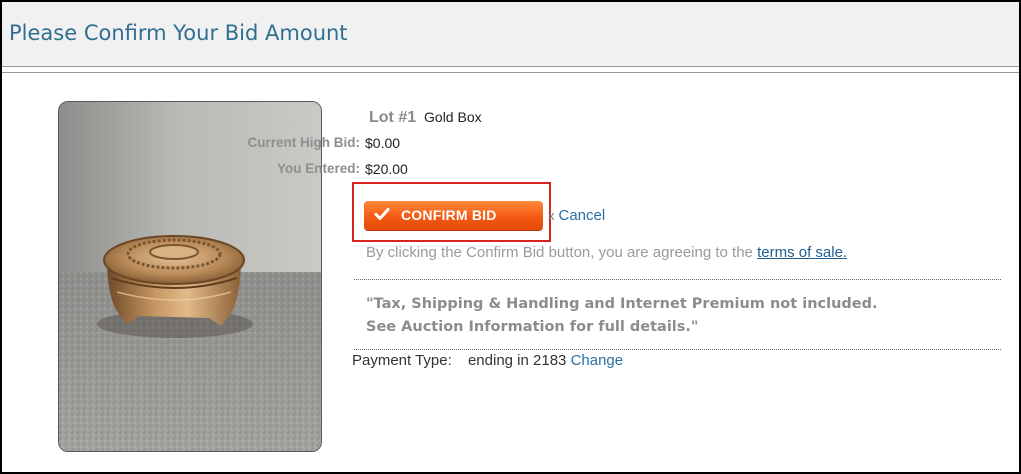 The image size is (1021, 474). What do you see at coordinates (510, 34) in the screenshot?
I see `dialog-header: Please Confirm Your Bid Amount` at bounding box center [510, 34].